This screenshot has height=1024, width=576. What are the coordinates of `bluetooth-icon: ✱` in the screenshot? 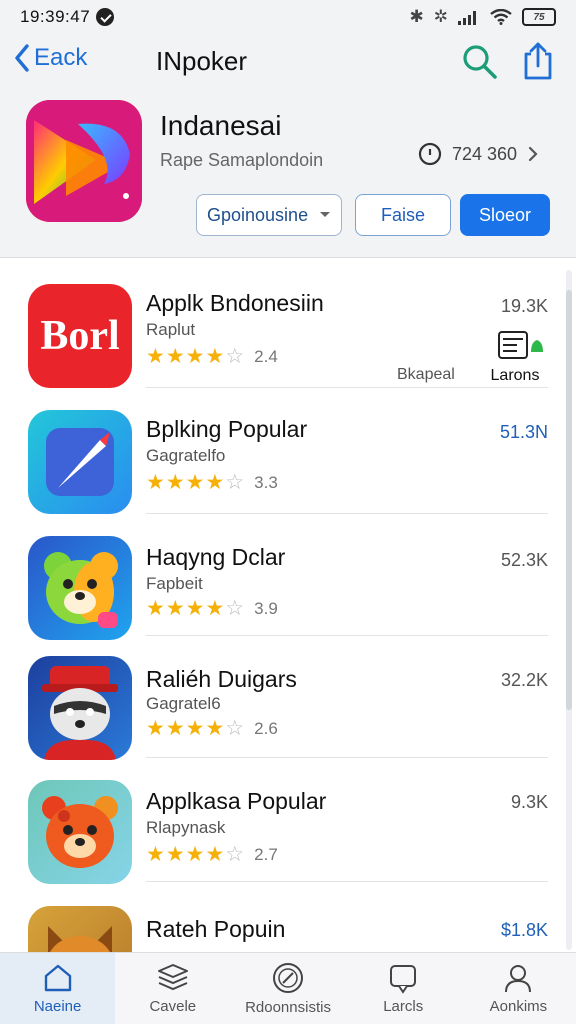 It's located at (416, 16).